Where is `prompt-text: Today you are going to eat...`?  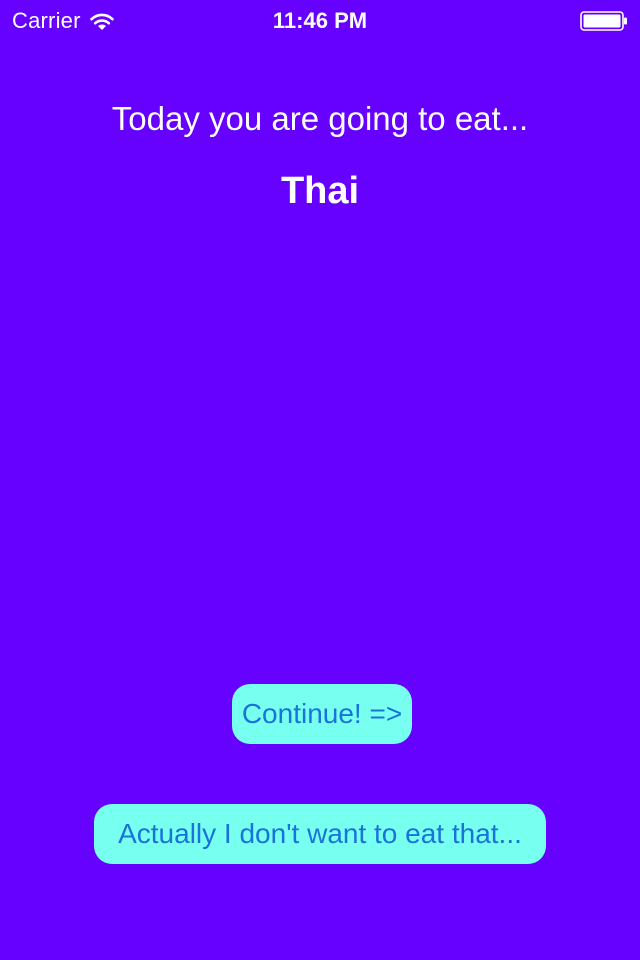
prompt-text: Today you are going to eat... is located at coordinates (320, 118).